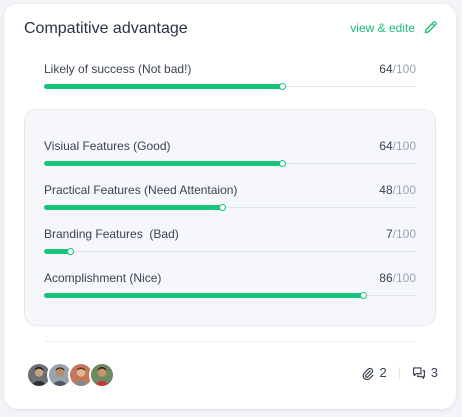 The image size is (462, 417). I want to click on attachments-stat: 2, so click(374, 372).